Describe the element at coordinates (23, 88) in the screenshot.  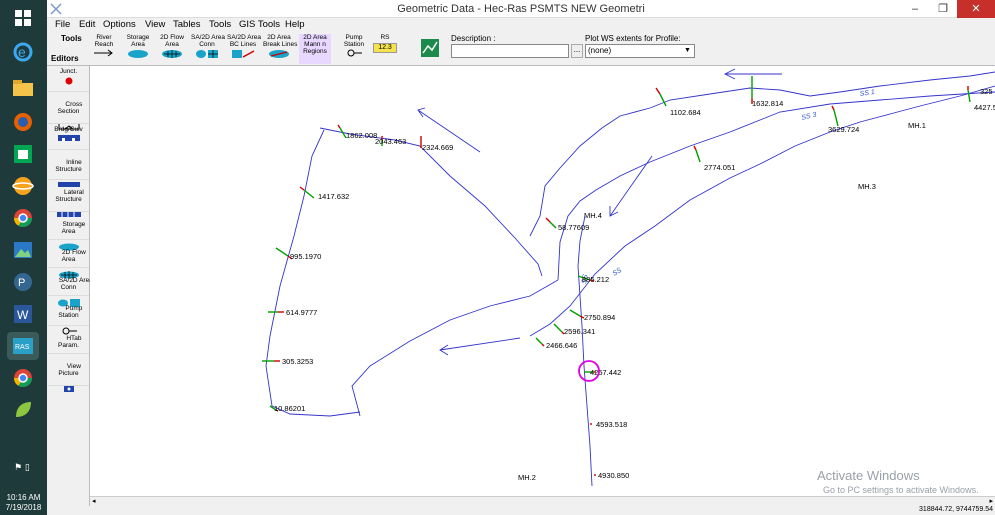
I see `file-explorer-icon` at that location.